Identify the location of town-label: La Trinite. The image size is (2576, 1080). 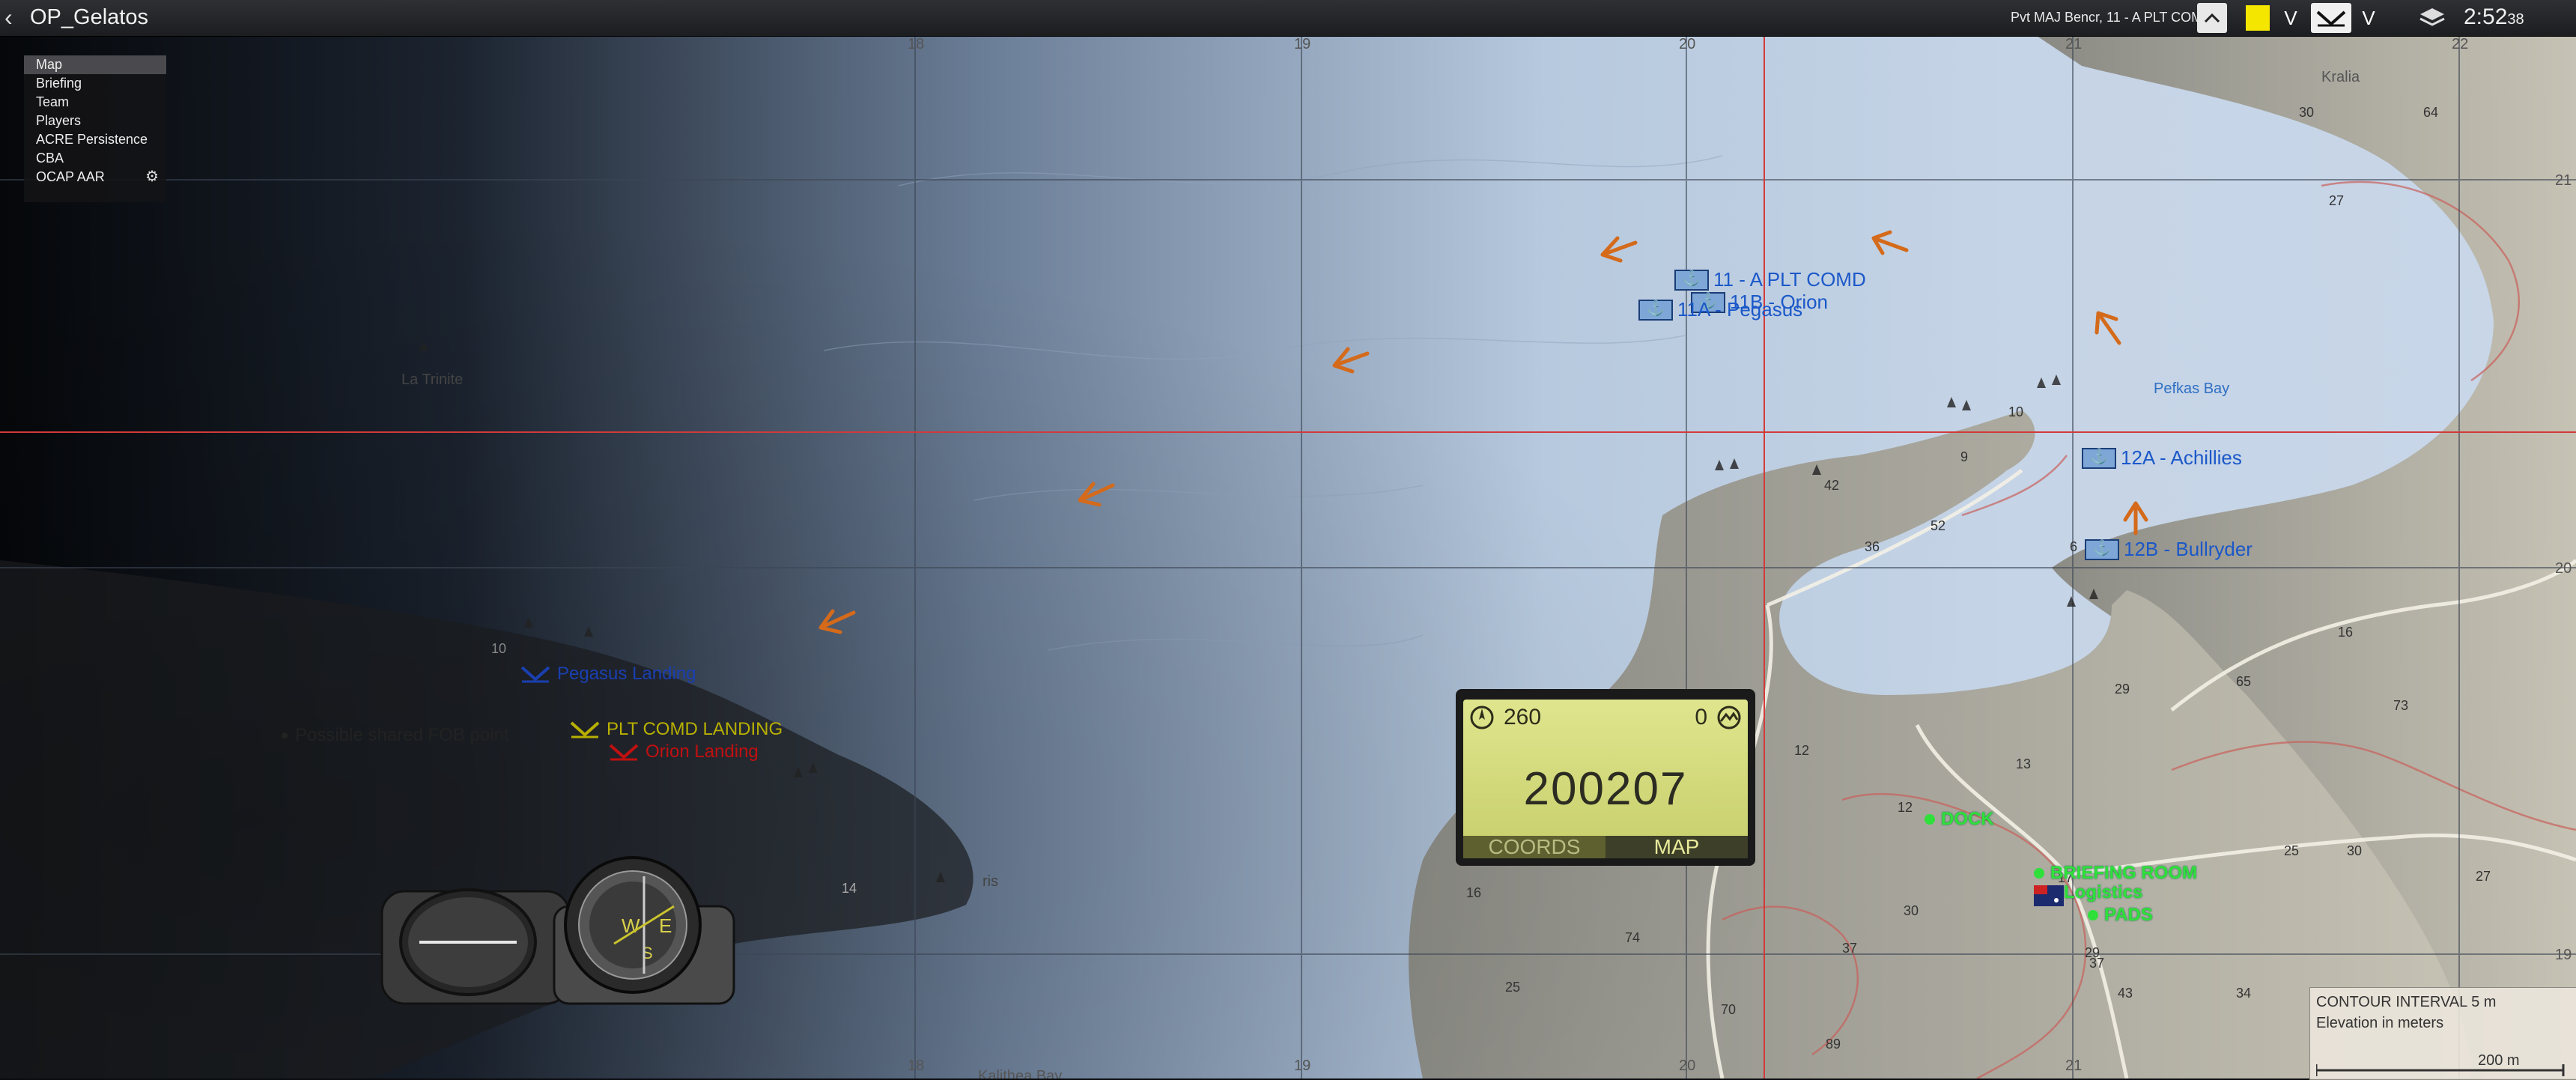
(432, 379).